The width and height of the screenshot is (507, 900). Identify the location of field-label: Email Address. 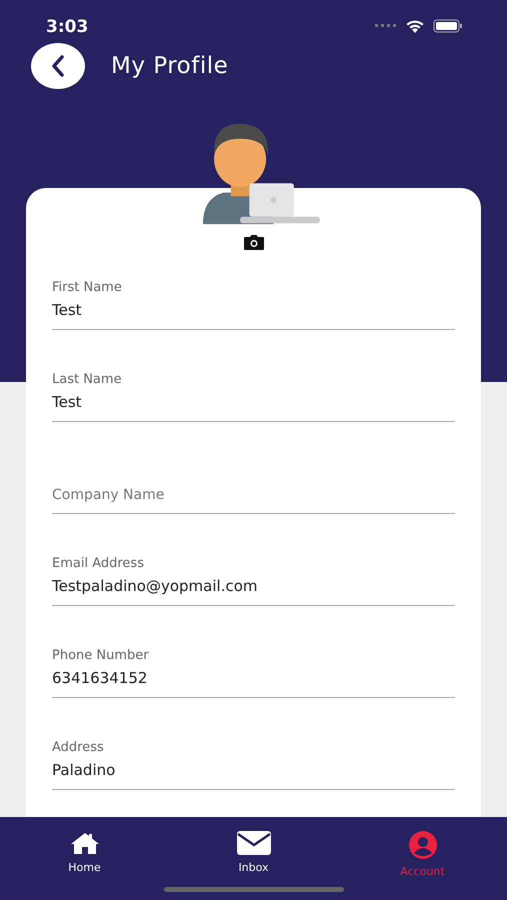
(98, 563).